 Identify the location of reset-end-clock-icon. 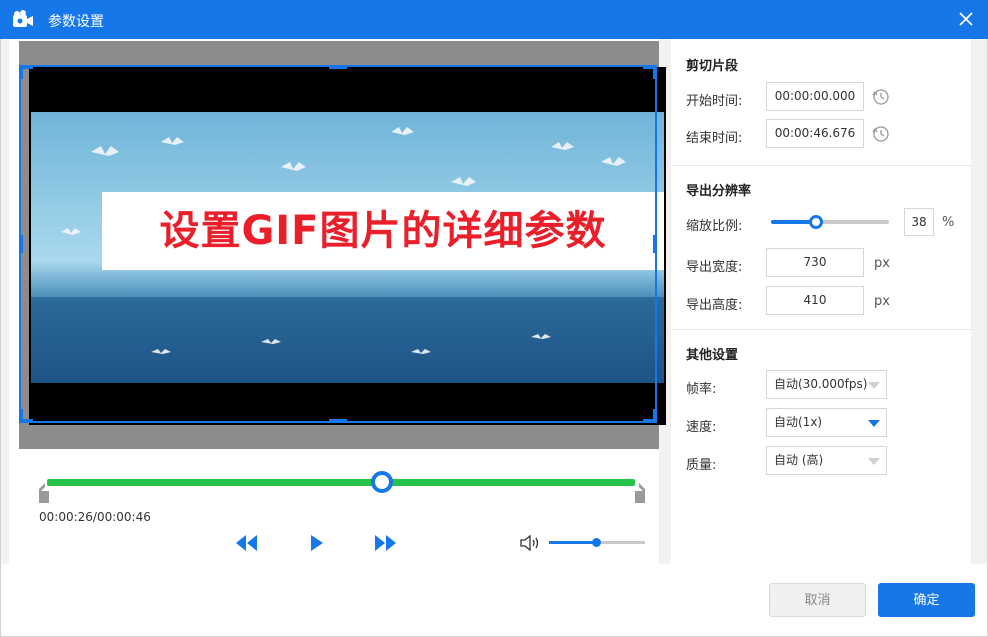
(881, 134).